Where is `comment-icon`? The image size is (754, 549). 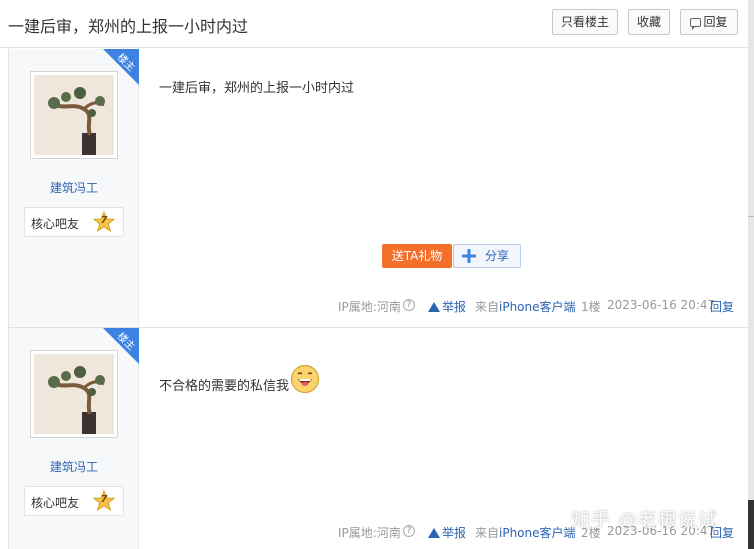 comment-icon is located at coordinates (696, 24).